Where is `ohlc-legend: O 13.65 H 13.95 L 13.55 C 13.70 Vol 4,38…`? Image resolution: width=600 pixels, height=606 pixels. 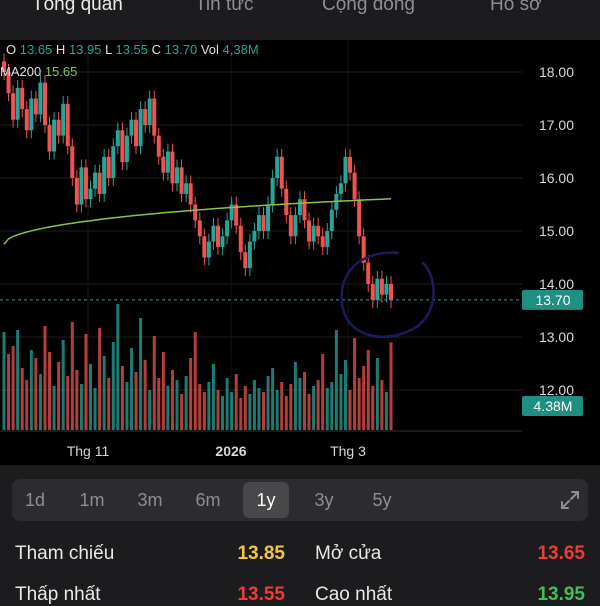 ohlc-legend: O 13.65 H 13.95 L 13.55 C 13.70 Vol 4,38… is located at coordinates (132, 49).